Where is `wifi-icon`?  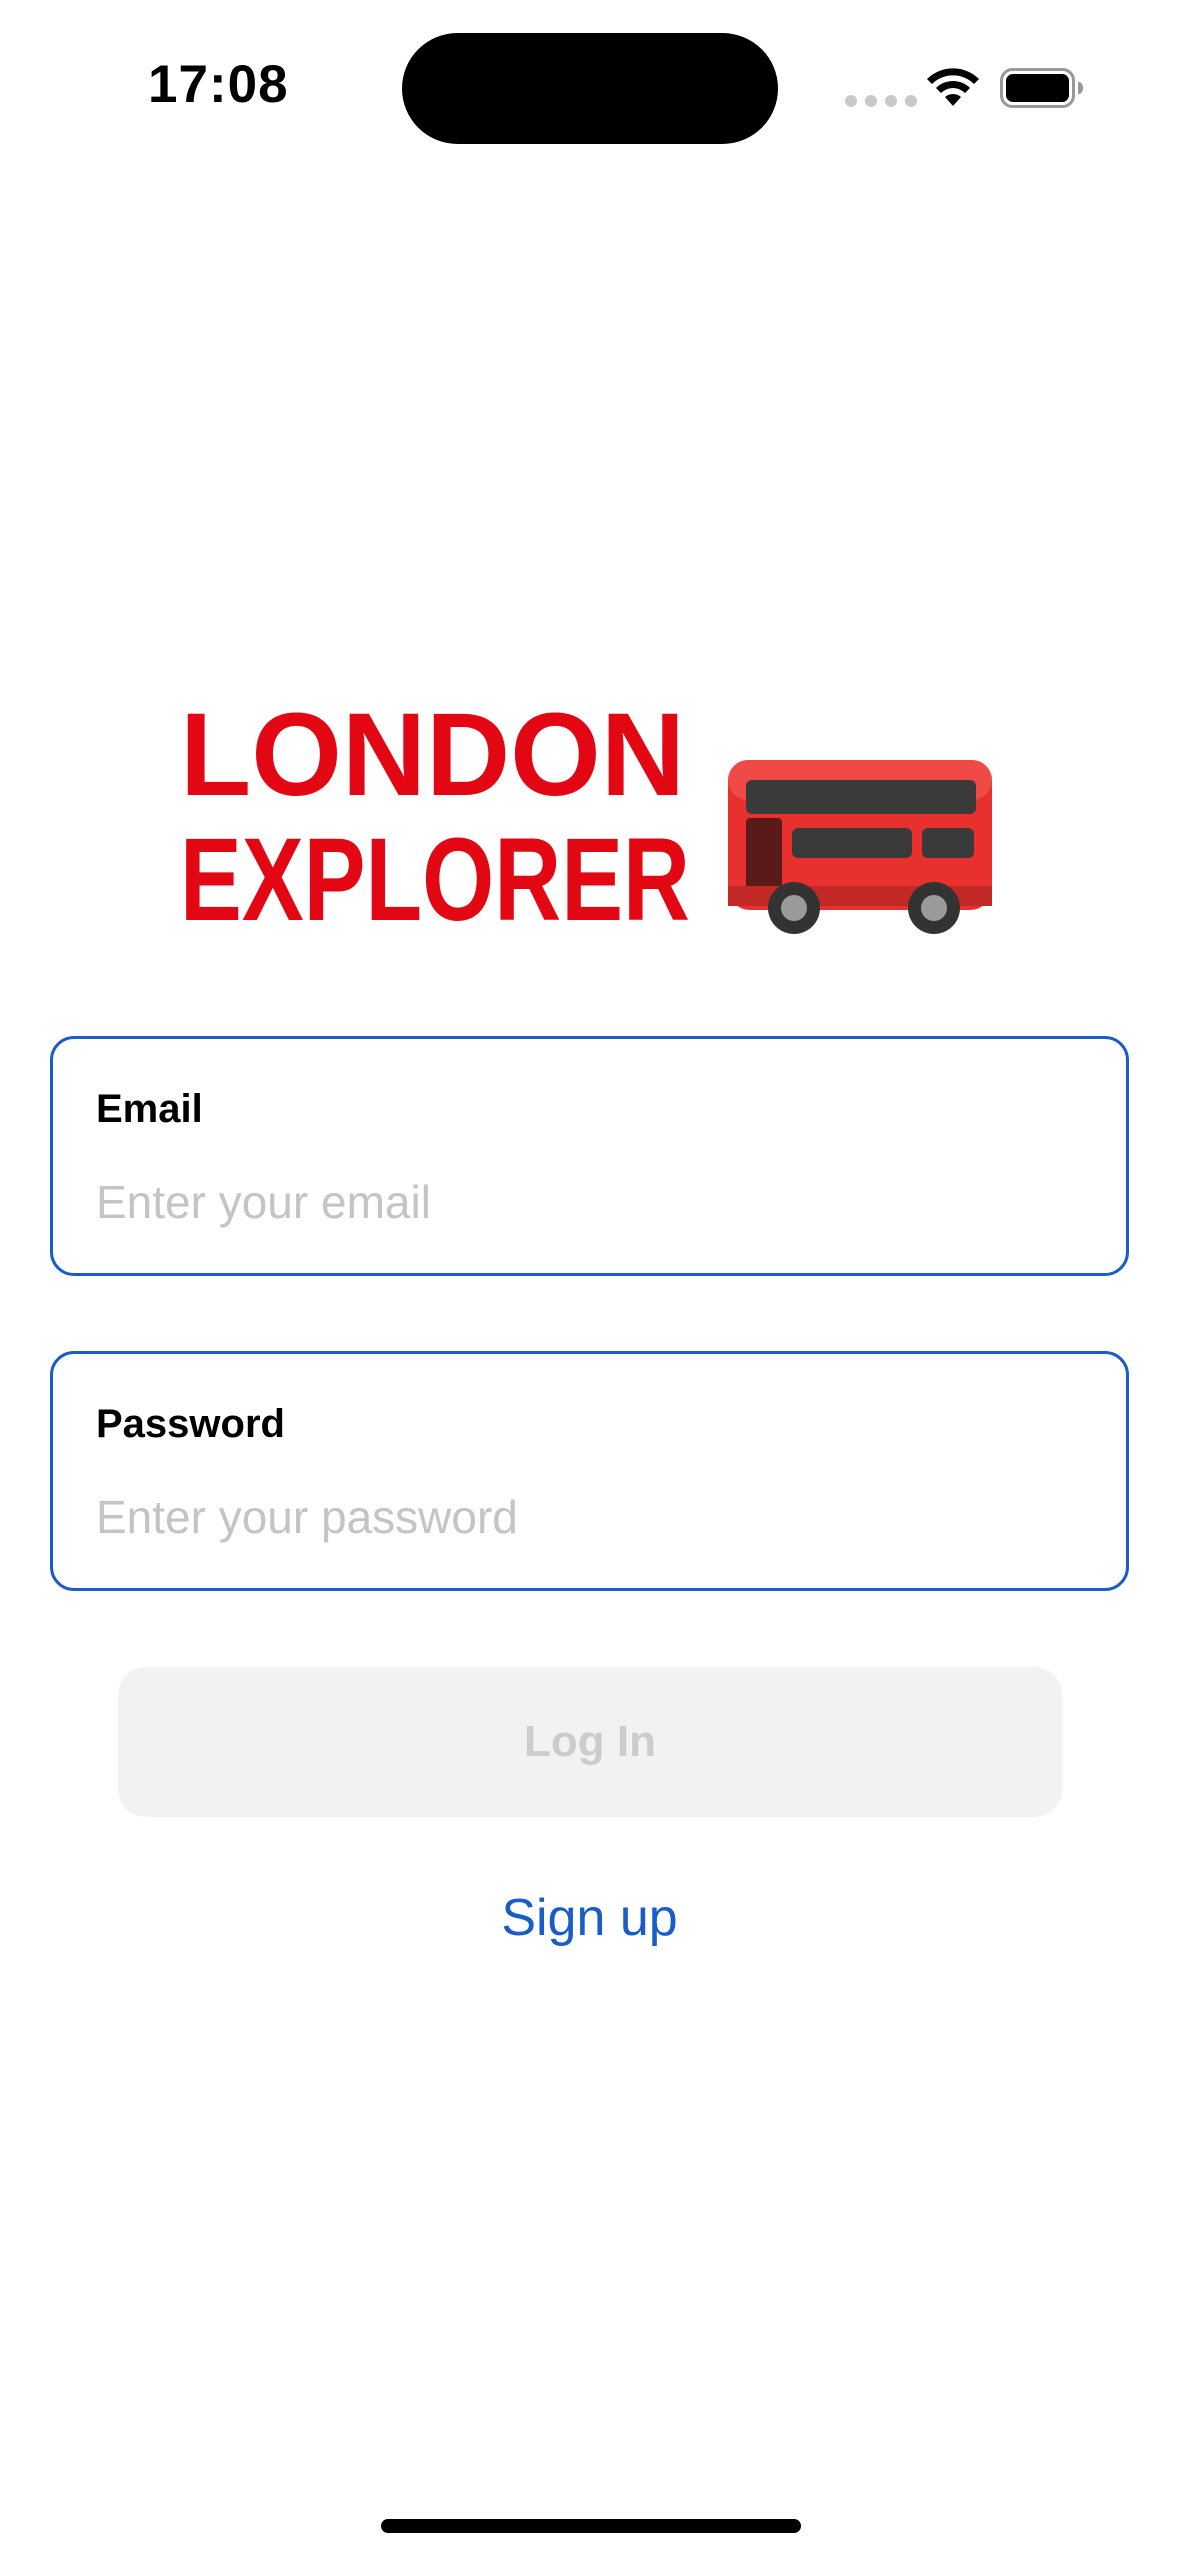
wifi-icon is located at coordinates (953, 87).